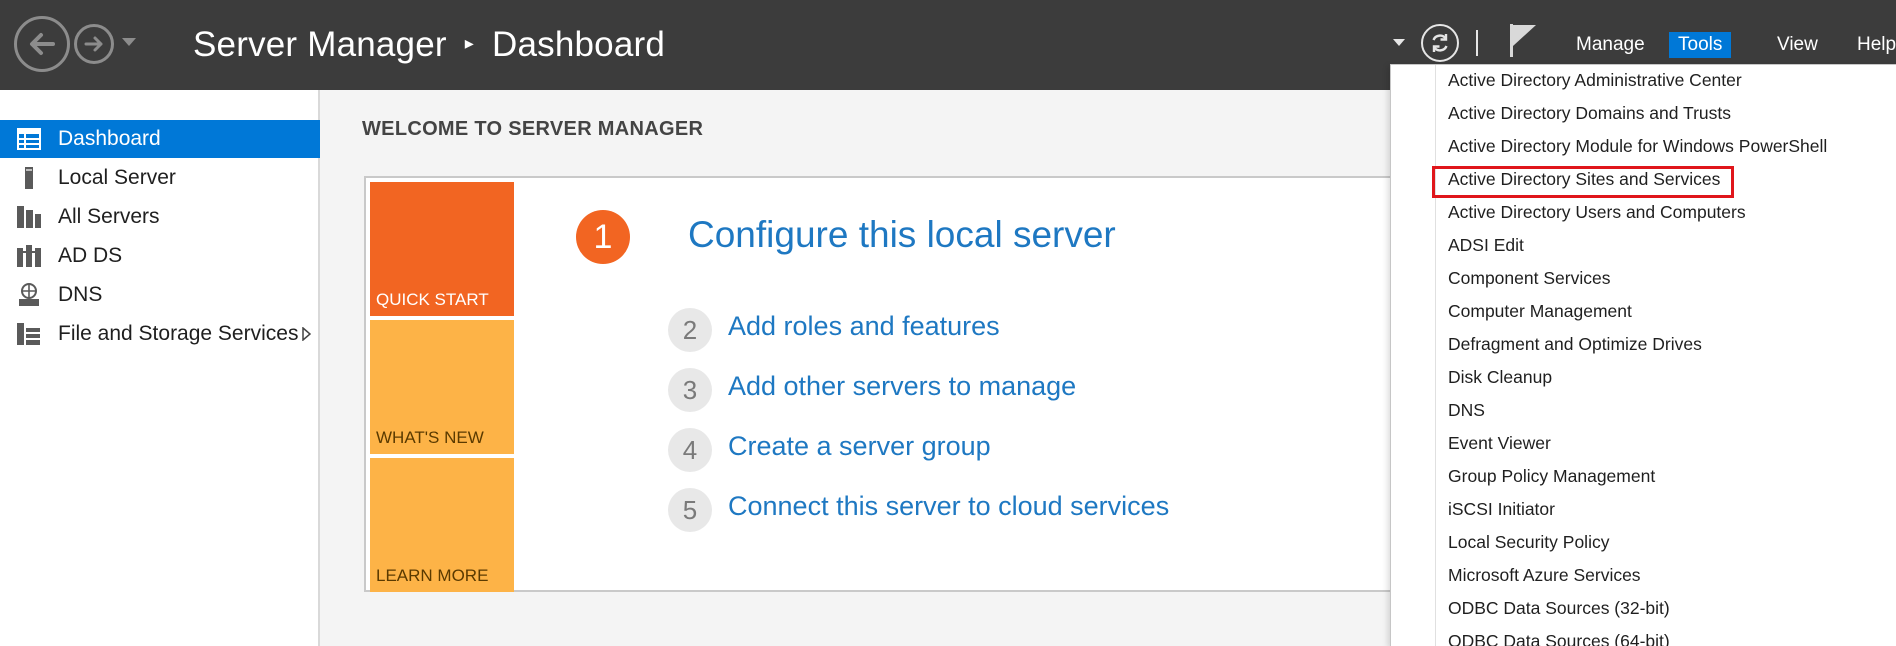  Describe the element at coordinates (29, 256) in the screenshot. I see `ad-ds-icon` at that location.